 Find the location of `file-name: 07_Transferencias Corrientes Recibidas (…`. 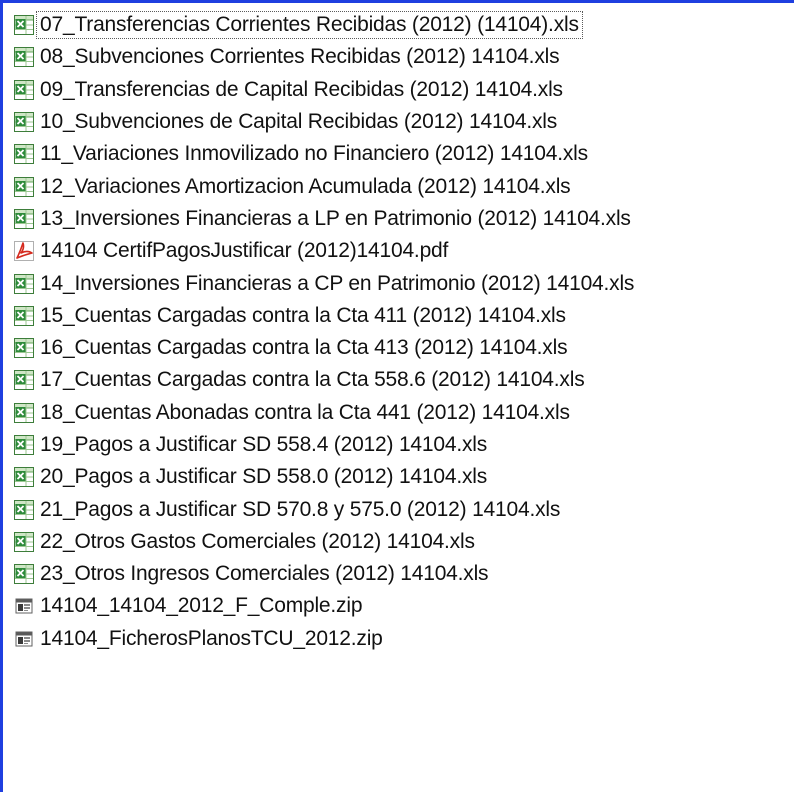

file-name: 07_Transferencias Corrientes Recibidas (… is located at coordinates (309, 25).